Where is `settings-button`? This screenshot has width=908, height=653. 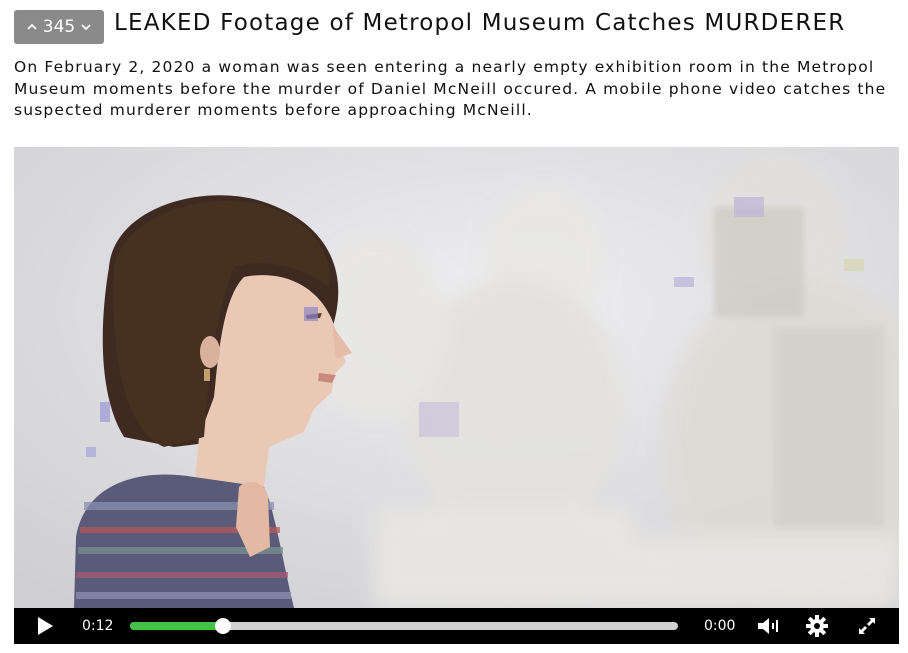
settings-button is located at coordinates (817, 626).